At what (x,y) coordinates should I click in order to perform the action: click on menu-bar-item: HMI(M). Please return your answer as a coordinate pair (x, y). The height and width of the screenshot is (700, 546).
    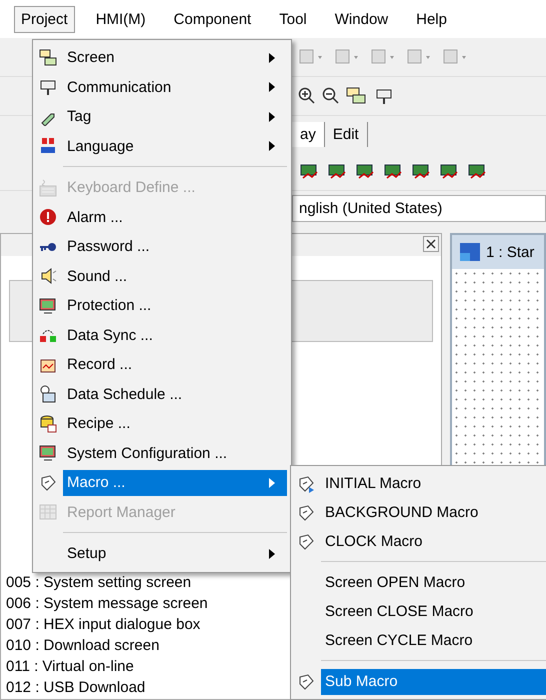
    Looking at the image, I should click on (120, 19).